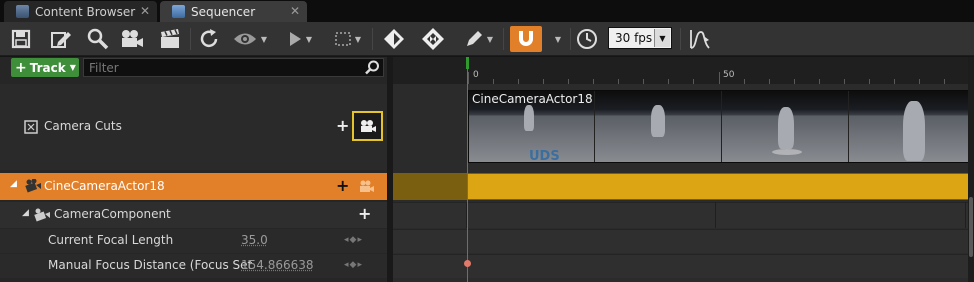 The image size is (974, 282). I want to click on time-settings-button, so click(587, 39).